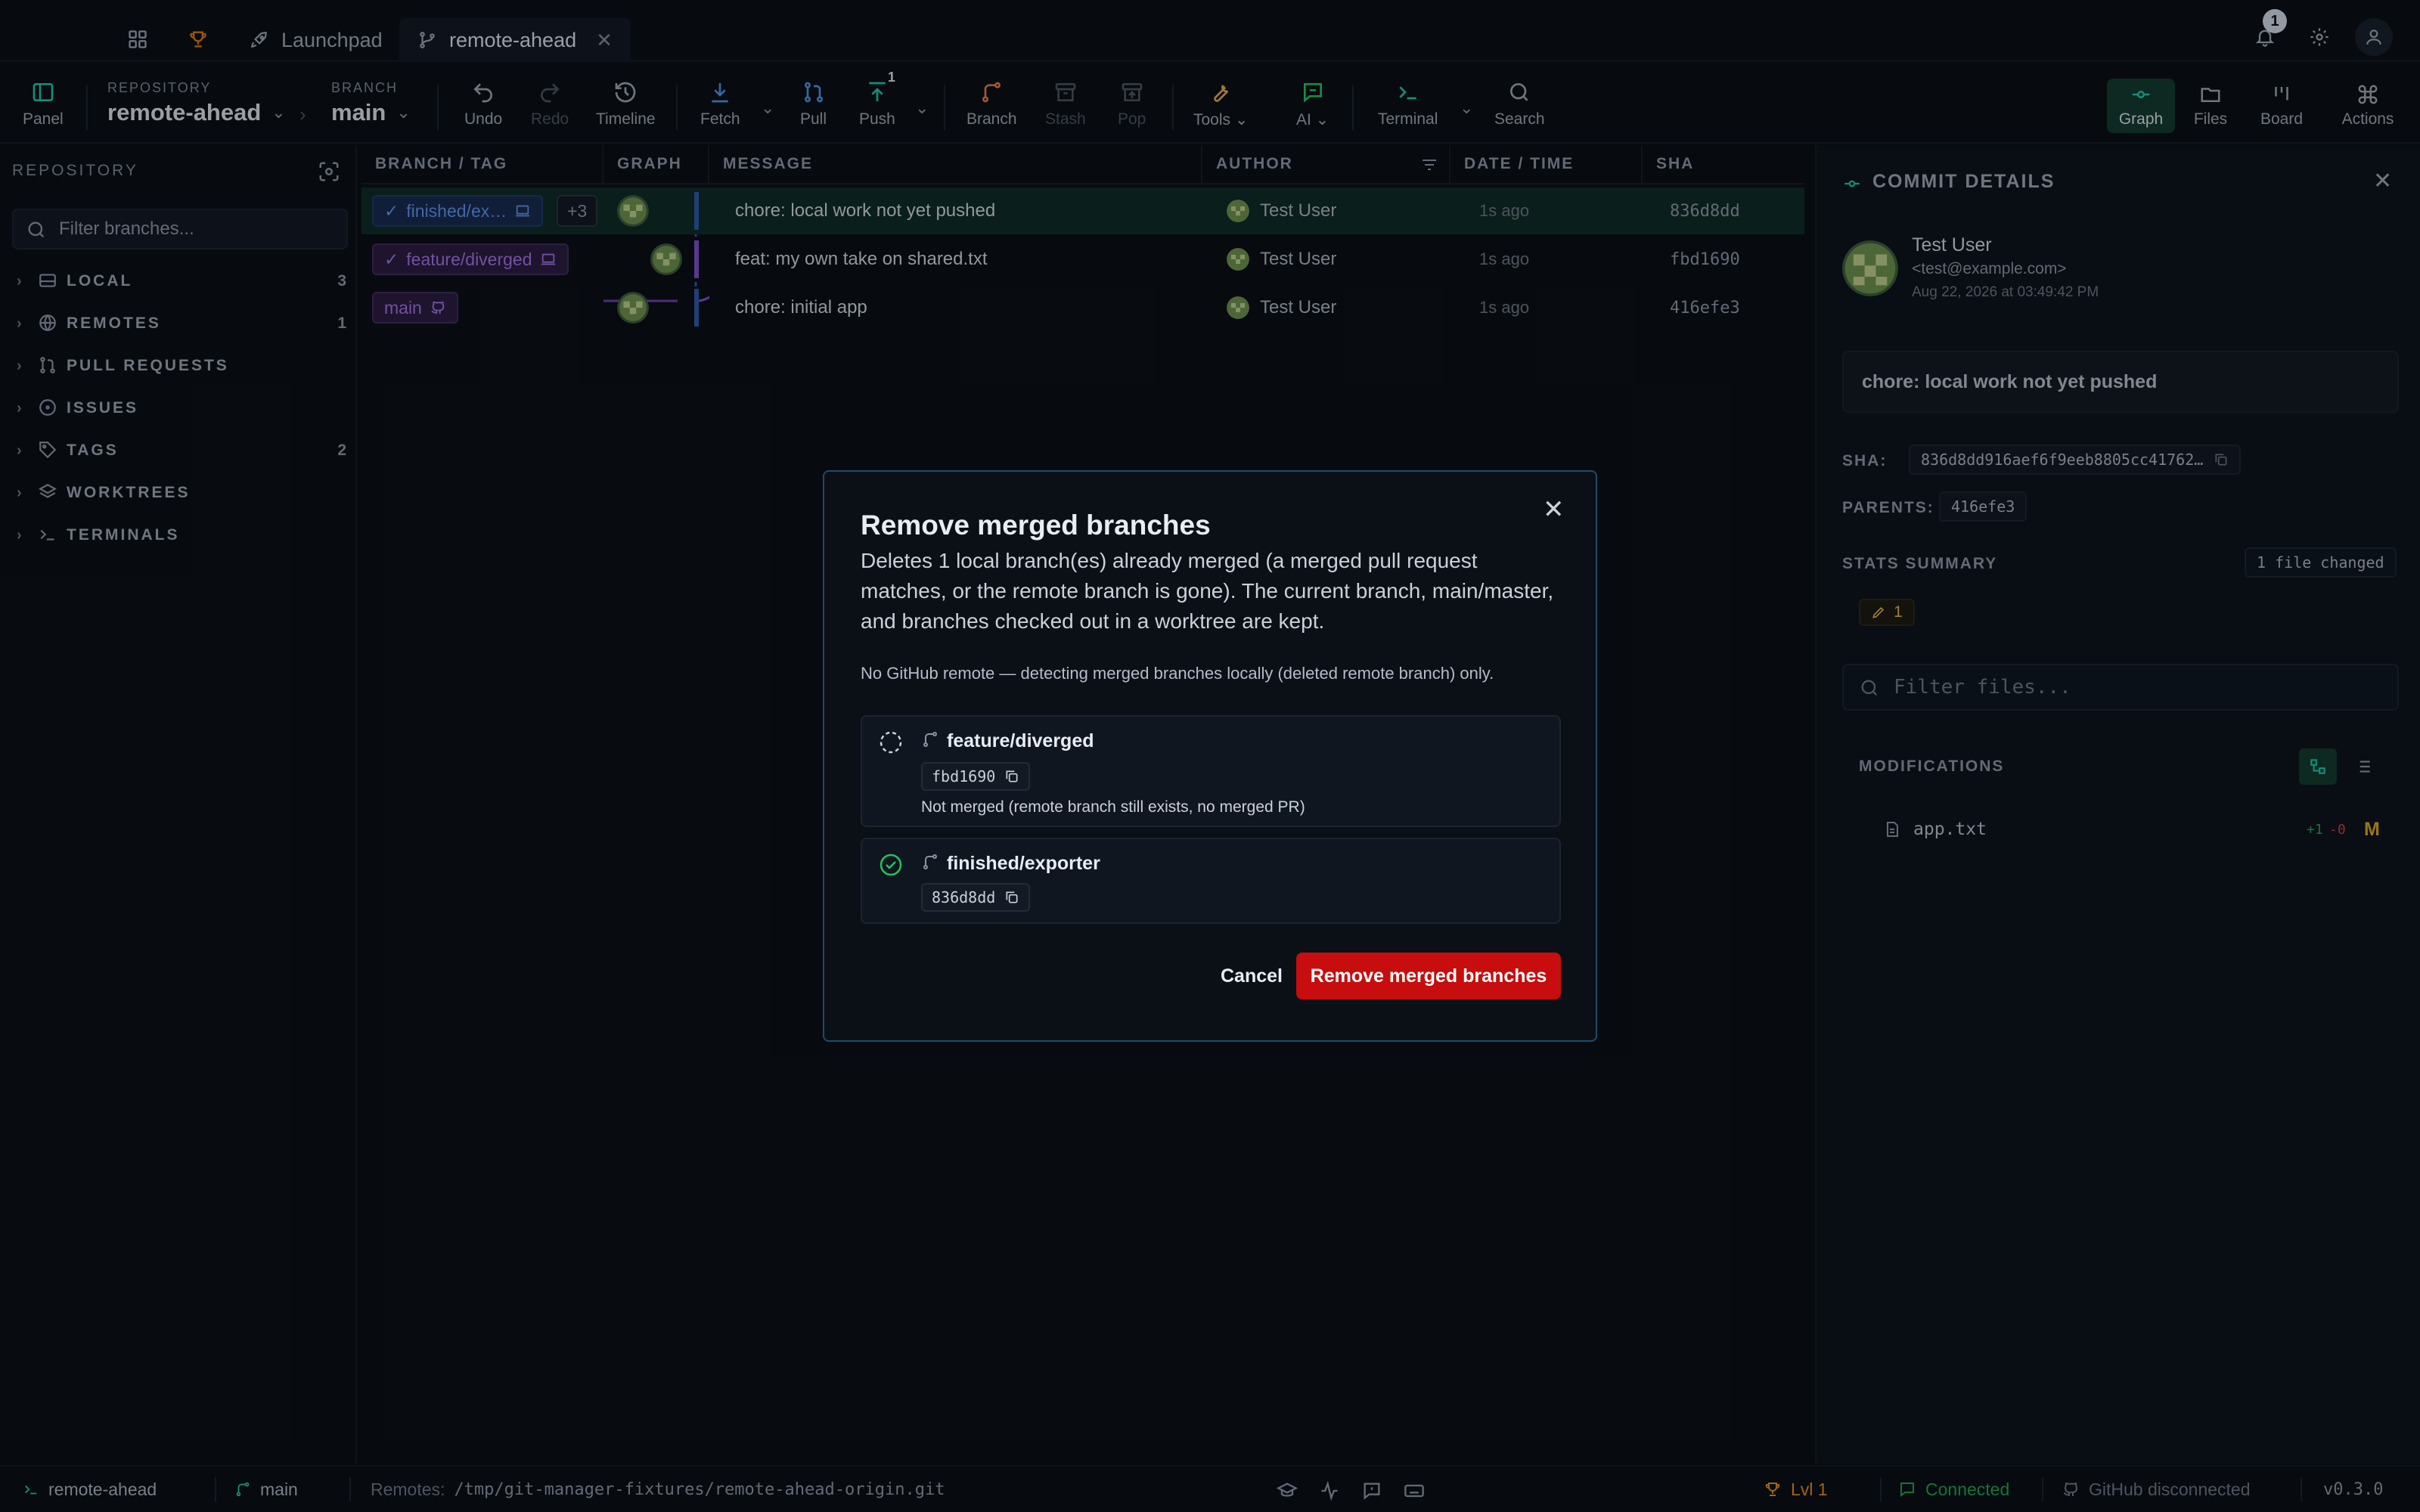 This screenshot has width=2420, height=1512. Describe the element at coordinates (1554, 510) in the screenshot. I see `close-icon: ✕` at that location.